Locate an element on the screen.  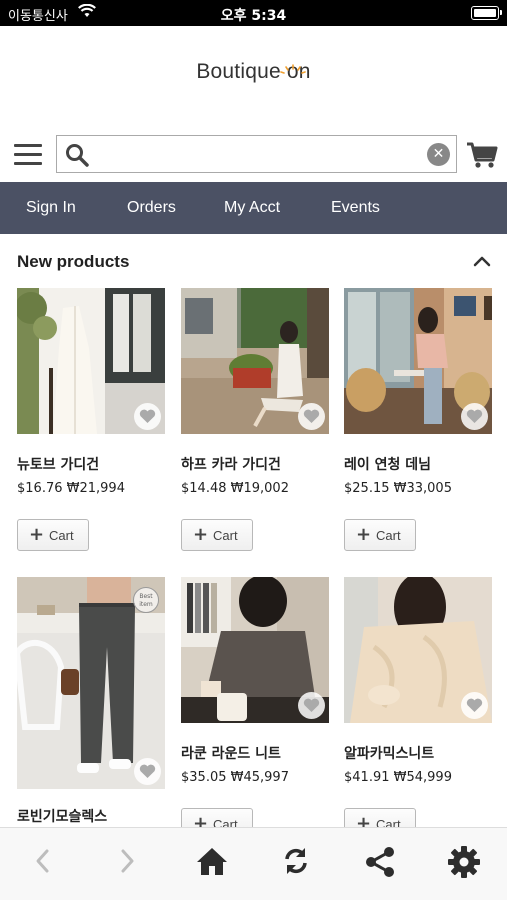
nav-orders: Orders is located at coordinates (151, 208).